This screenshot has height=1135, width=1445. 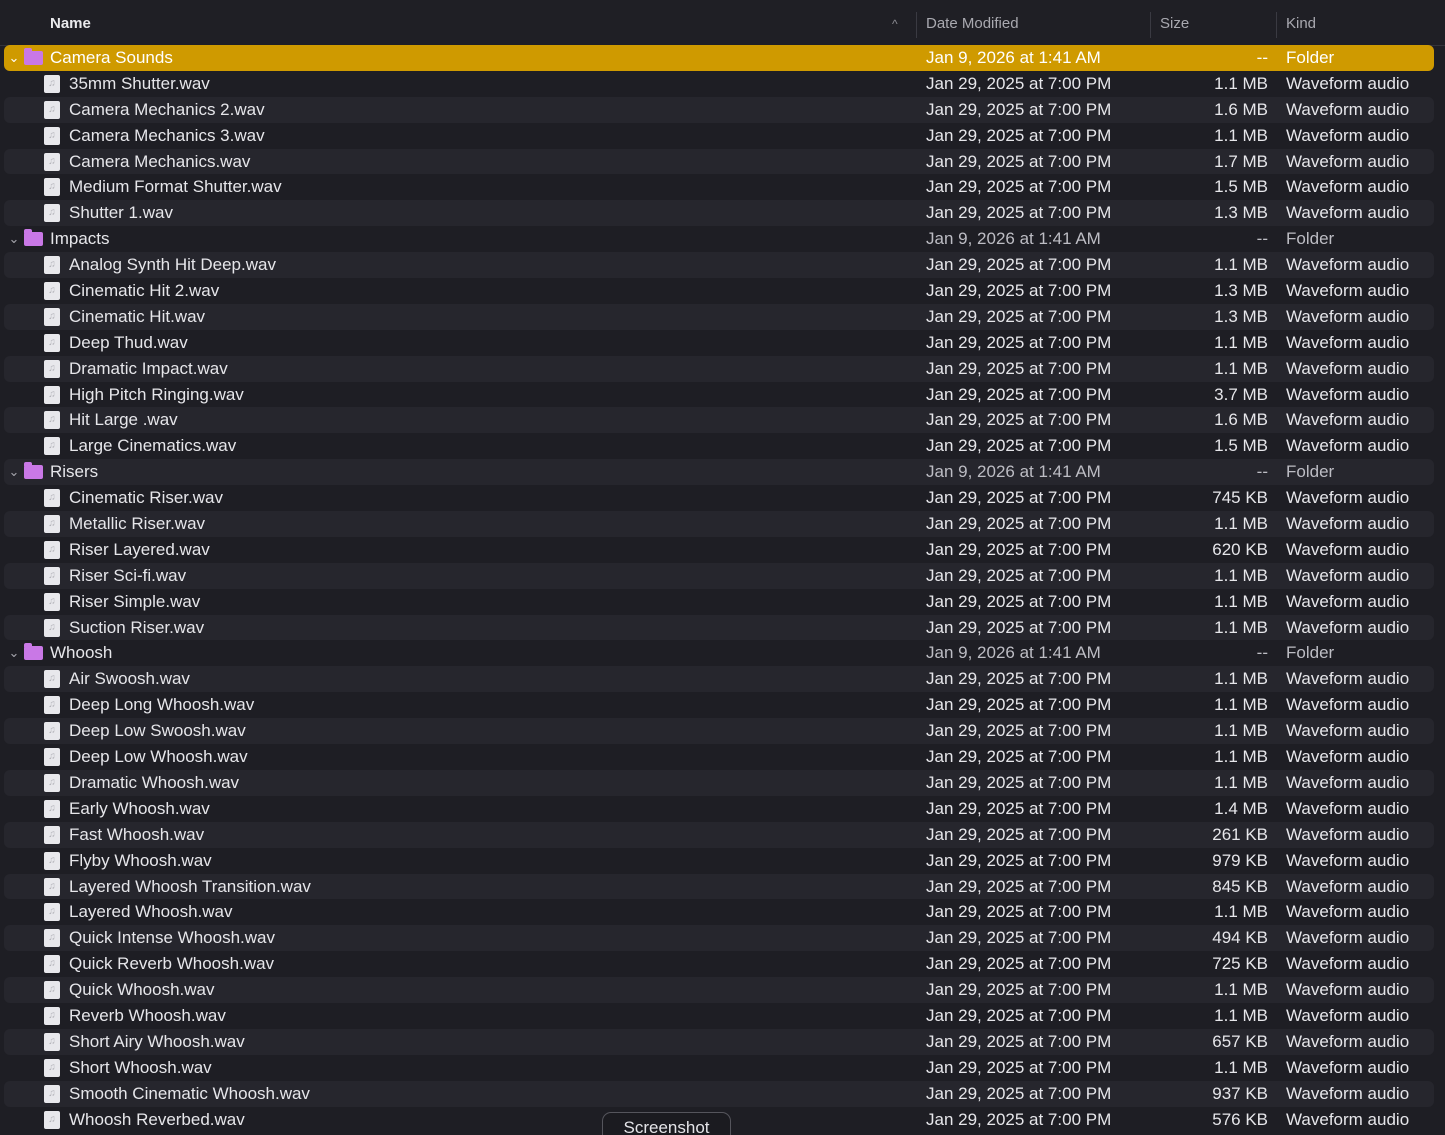 What do you see at coordinates (33, 471) in the screenshot?
I see `folder-icon` at bounding box center [33, 471].